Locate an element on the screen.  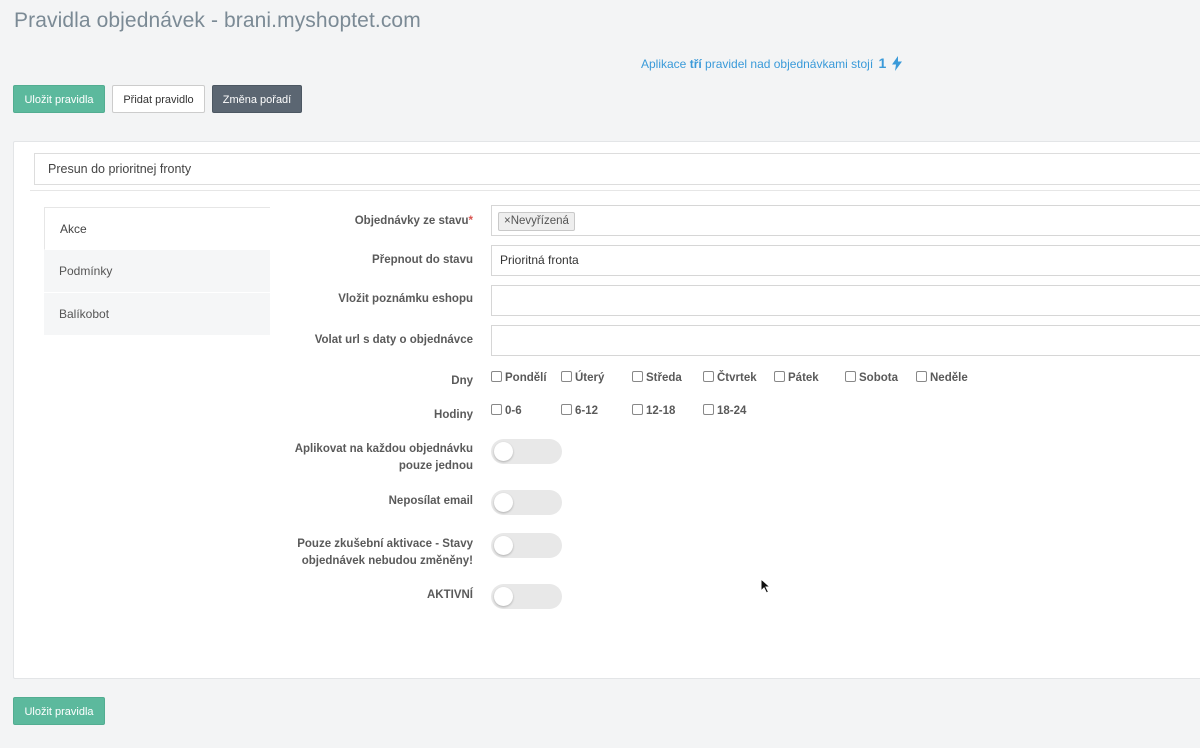
pricing-value: 1 is located at coordinates (882, 63).